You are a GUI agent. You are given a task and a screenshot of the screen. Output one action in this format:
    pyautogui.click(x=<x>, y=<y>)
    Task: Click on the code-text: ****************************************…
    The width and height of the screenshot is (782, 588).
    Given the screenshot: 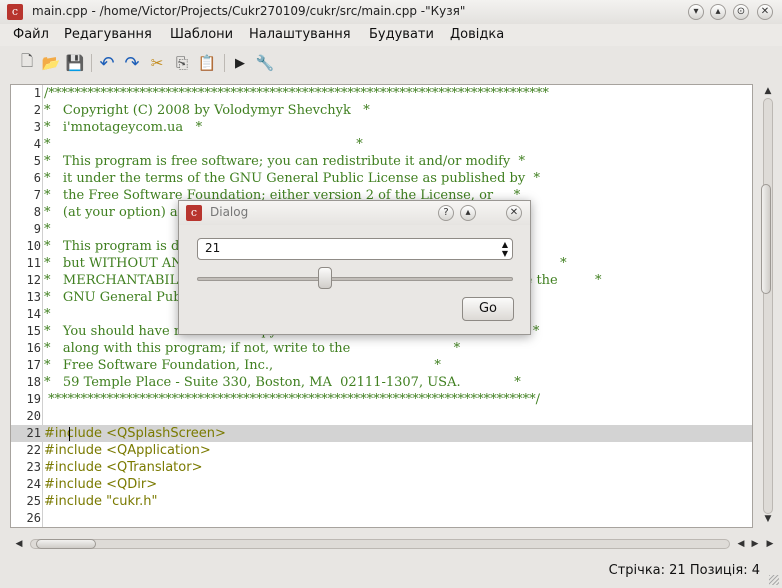 What is the action you would take?
    pyautogui.click(x=292, y=399)
    